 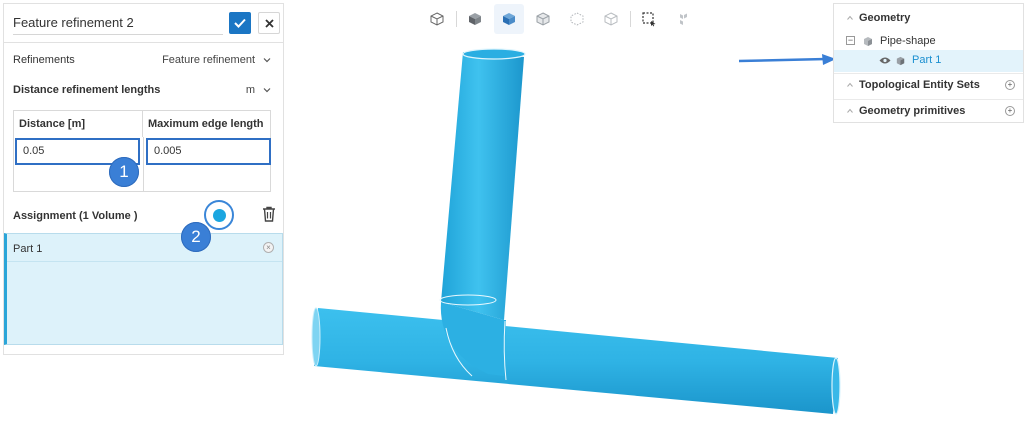 I want to click on pipe-branch-body, so click(x=482, y=186).